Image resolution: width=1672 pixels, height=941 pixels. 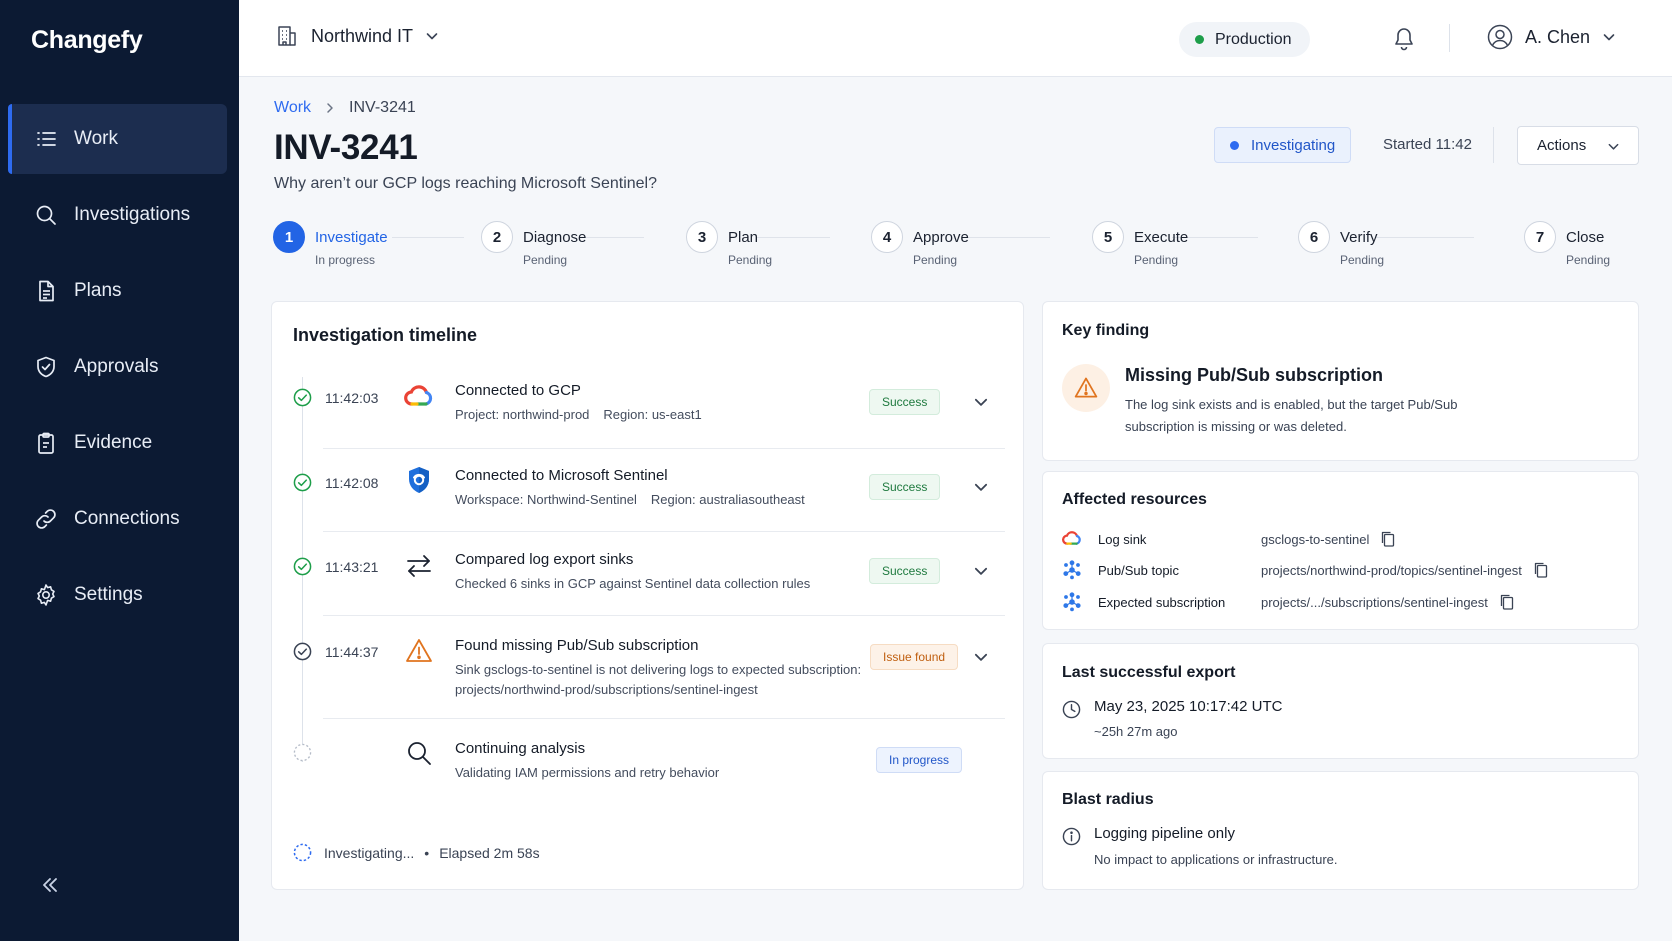 I want to click on resource-type: Expected subscription, so click(x=1162, y=602).